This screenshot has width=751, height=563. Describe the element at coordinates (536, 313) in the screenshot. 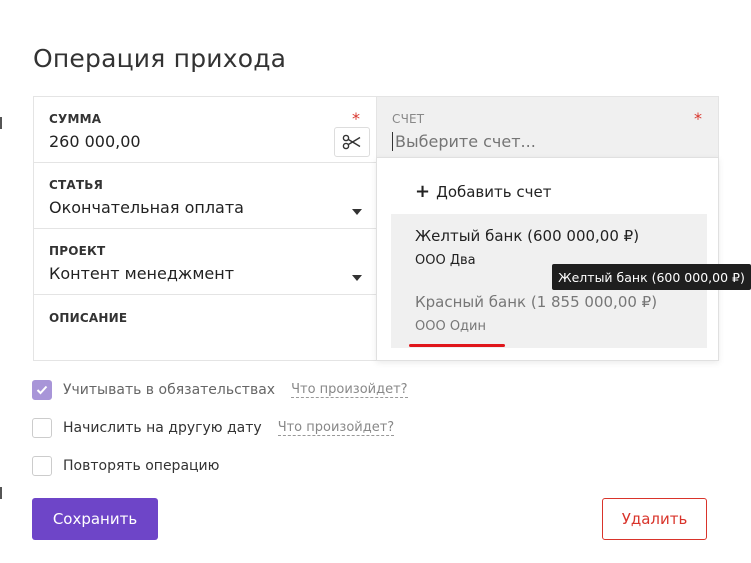

I see `account-option: Красный банк (1 855 000,00 ₽) ООО Один` at that location.